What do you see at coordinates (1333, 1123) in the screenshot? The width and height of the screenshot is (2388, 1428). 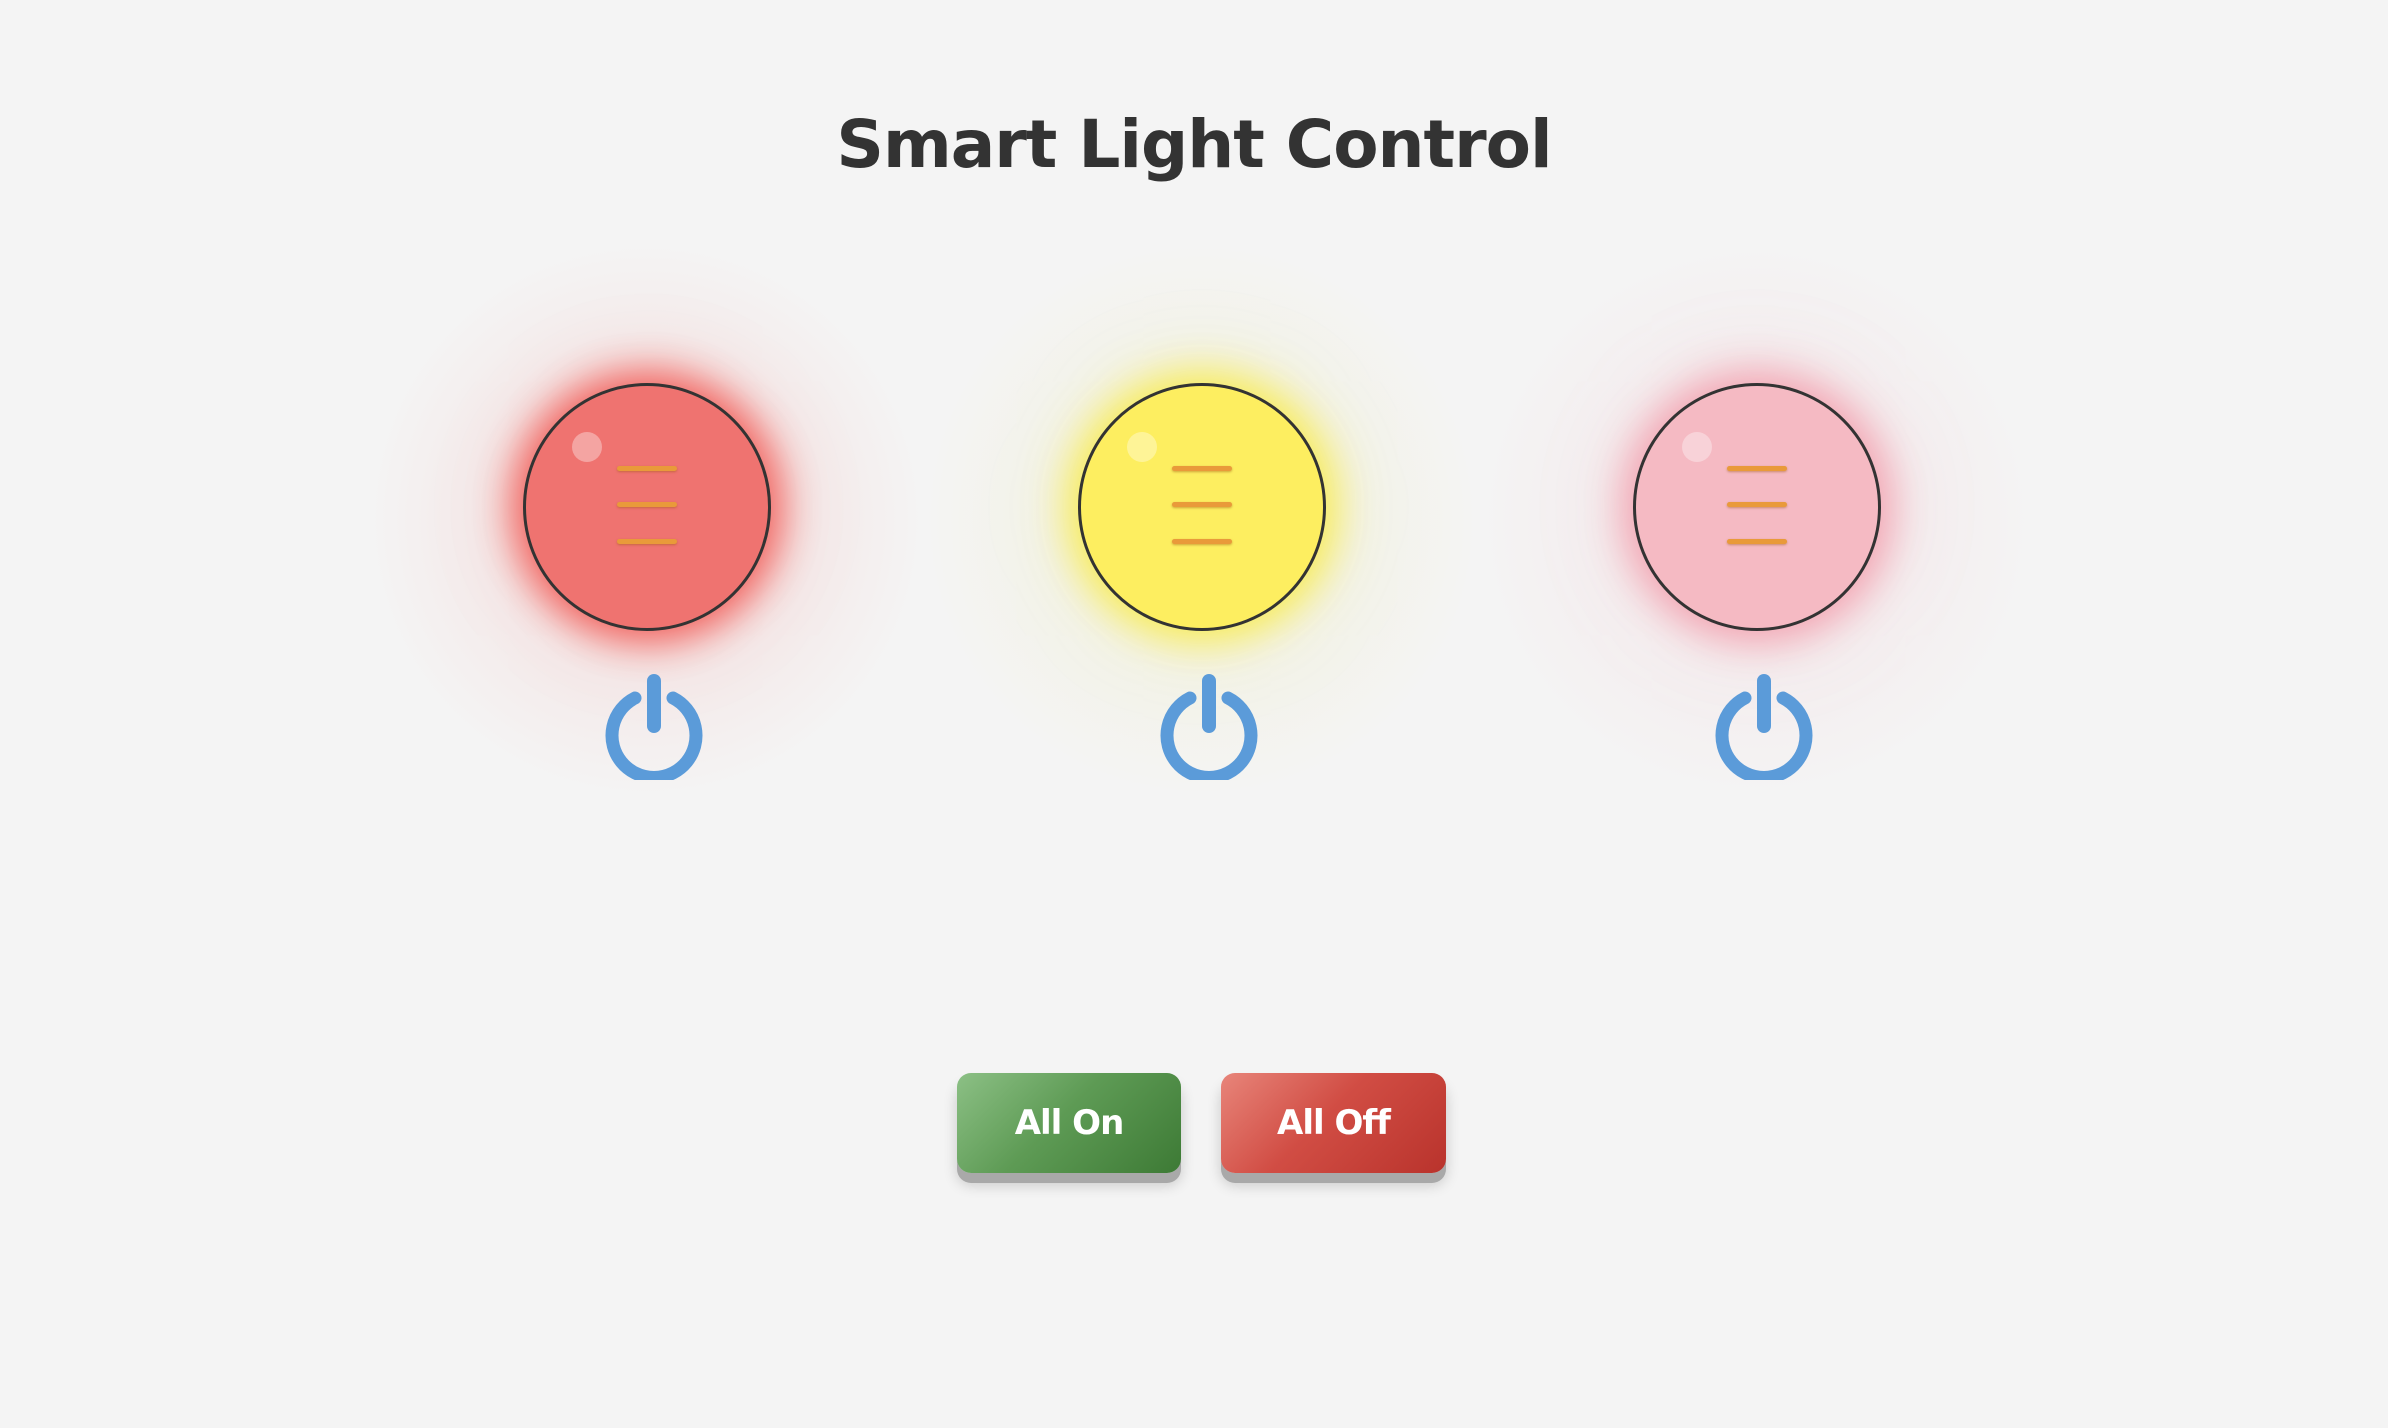 I see `all-off-button: All Off` at bounding box center [1333, 1123].